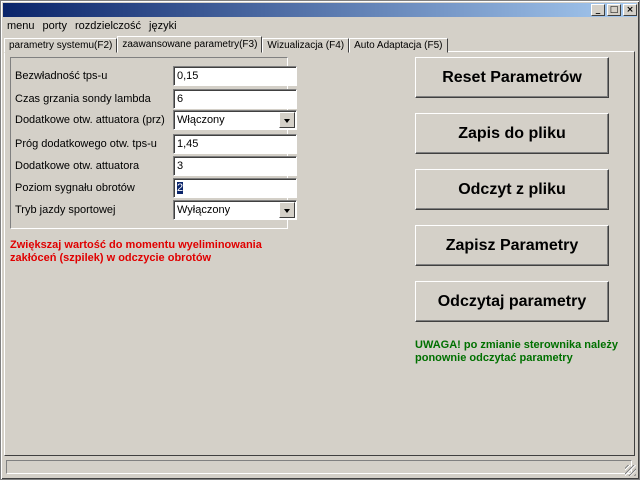  I want to click on param-label: Dodatkowe otw. attuatora (prz), so click(90, 120).